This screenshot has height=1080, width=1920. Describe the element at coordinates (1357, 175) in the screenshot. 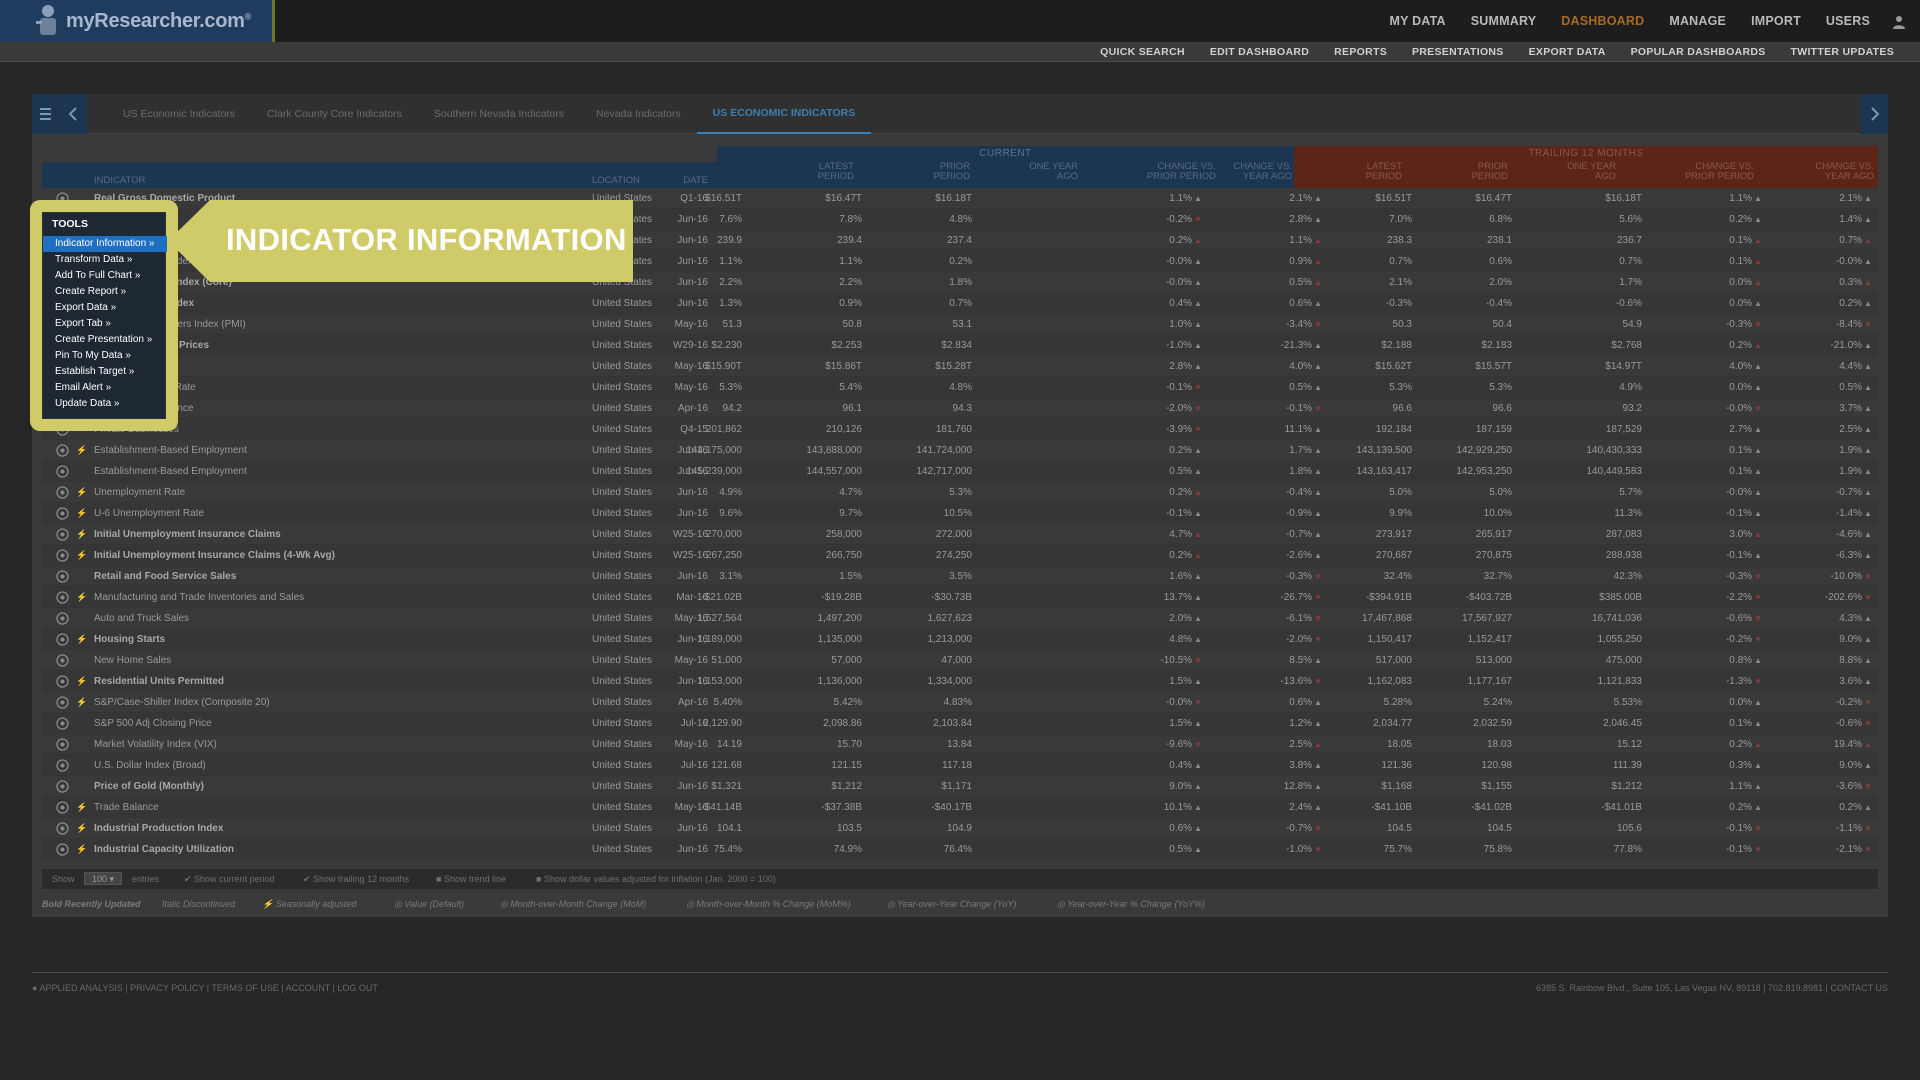

I see `header-trailing-latest: LATEST PERIOD` at that location.